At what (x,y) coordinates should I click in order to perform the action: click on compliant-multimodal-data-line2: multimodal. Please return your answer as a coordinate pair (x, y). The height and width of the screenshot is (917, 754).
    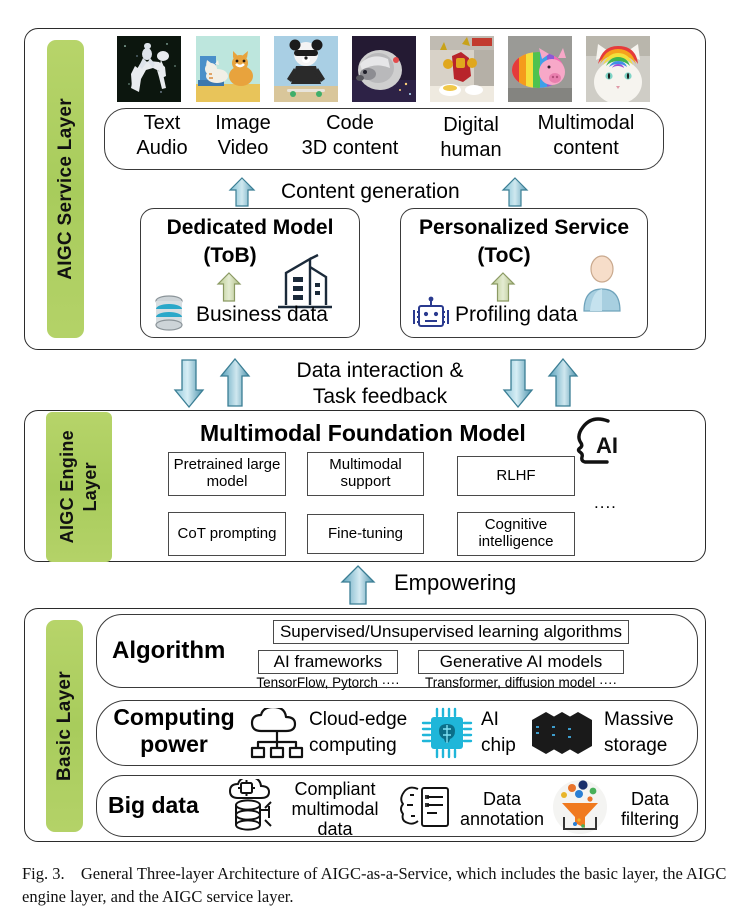
    Looking at the image, I should click on (335, 809).